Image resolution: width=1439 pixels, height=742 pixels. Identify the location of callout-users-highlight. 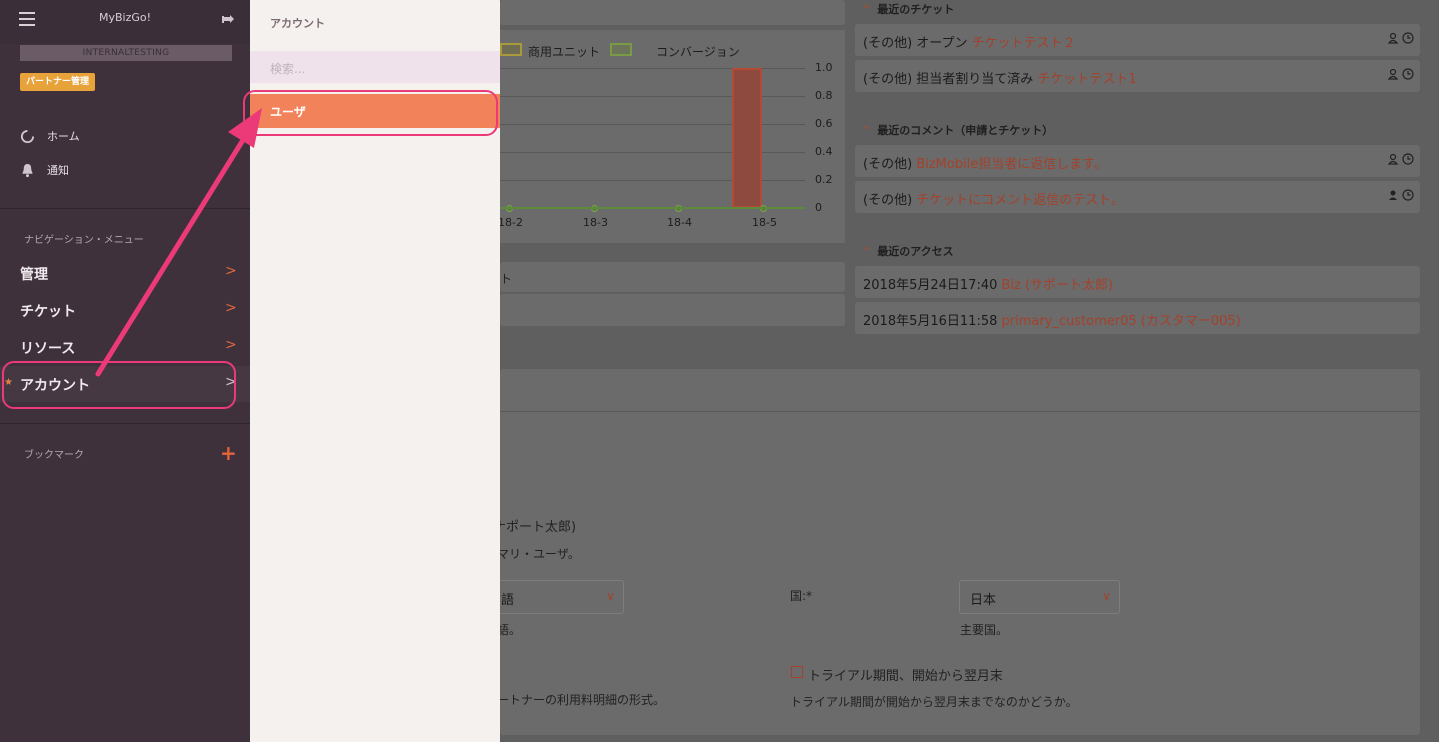
(370, 113).